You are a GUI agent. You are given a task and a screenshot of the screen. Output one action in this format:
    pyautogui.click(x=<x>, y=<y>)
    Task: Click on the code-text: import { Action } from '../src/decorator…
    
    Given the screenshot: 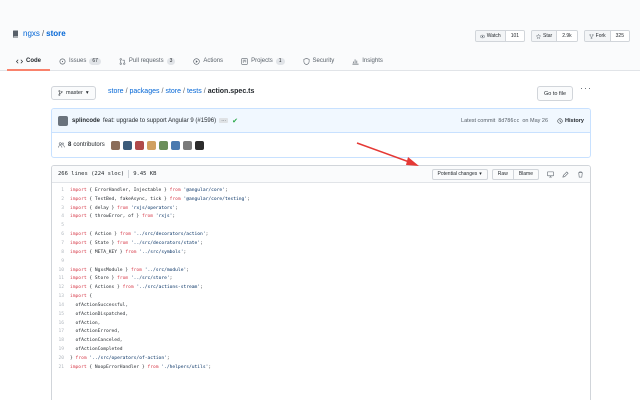 What is the action you would take?
    pyautogui.click(x=139, y=234)
    